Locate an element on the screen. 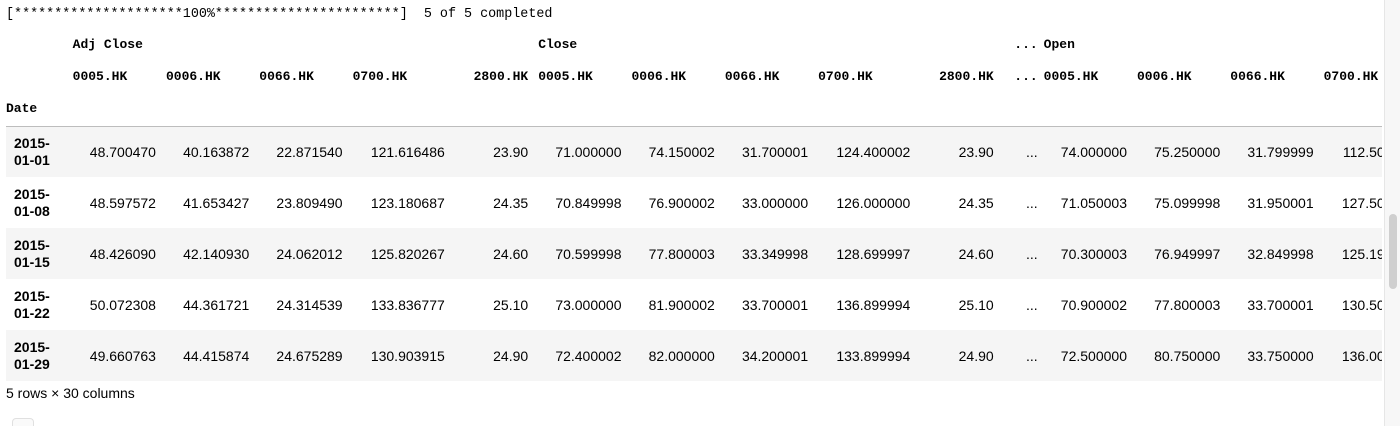 Image resolution: width=1400 pixels, height=426 pixels. table-cell: 73.000000 is located at coordinates (588, 304).